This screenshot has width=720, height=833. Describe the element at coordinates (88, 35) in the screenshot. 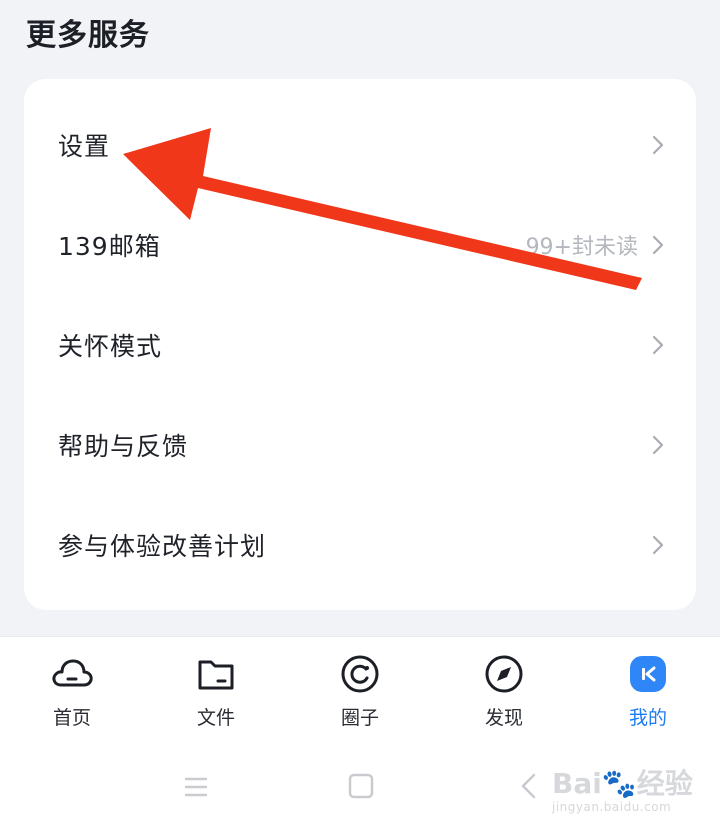

I see `section-title: 更多服务` at that location.